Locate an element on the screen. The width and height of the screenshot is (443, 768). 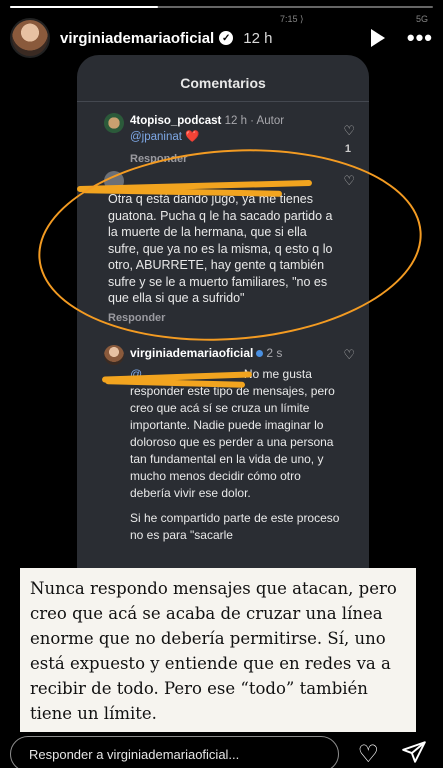
verified-badge-icon: ✓ is located at coordinates (226, 38).